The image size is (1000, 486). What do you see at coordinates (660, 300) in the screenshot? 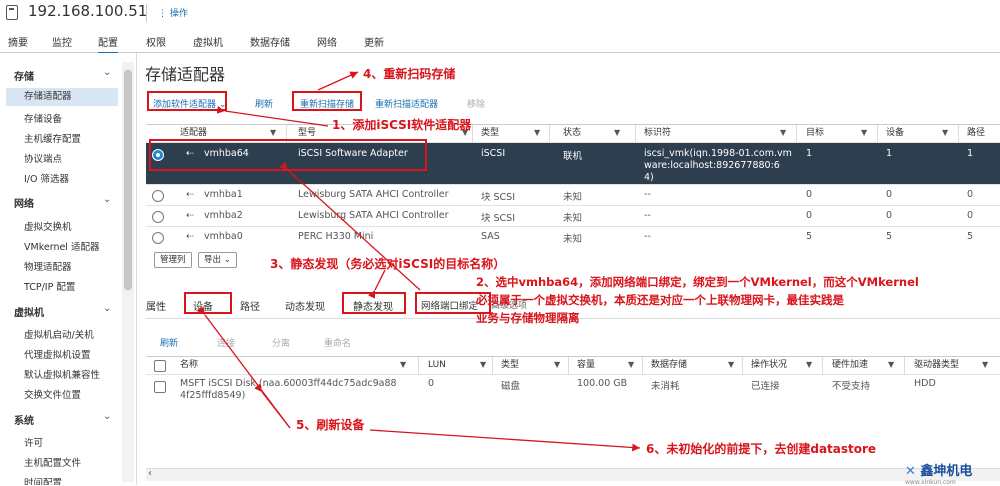
I see `annotation-2: 必须属于一个虚拟交换机，本质还是对应一个上联物理网卡，最佳实践是` at bounding box center [660, 300].